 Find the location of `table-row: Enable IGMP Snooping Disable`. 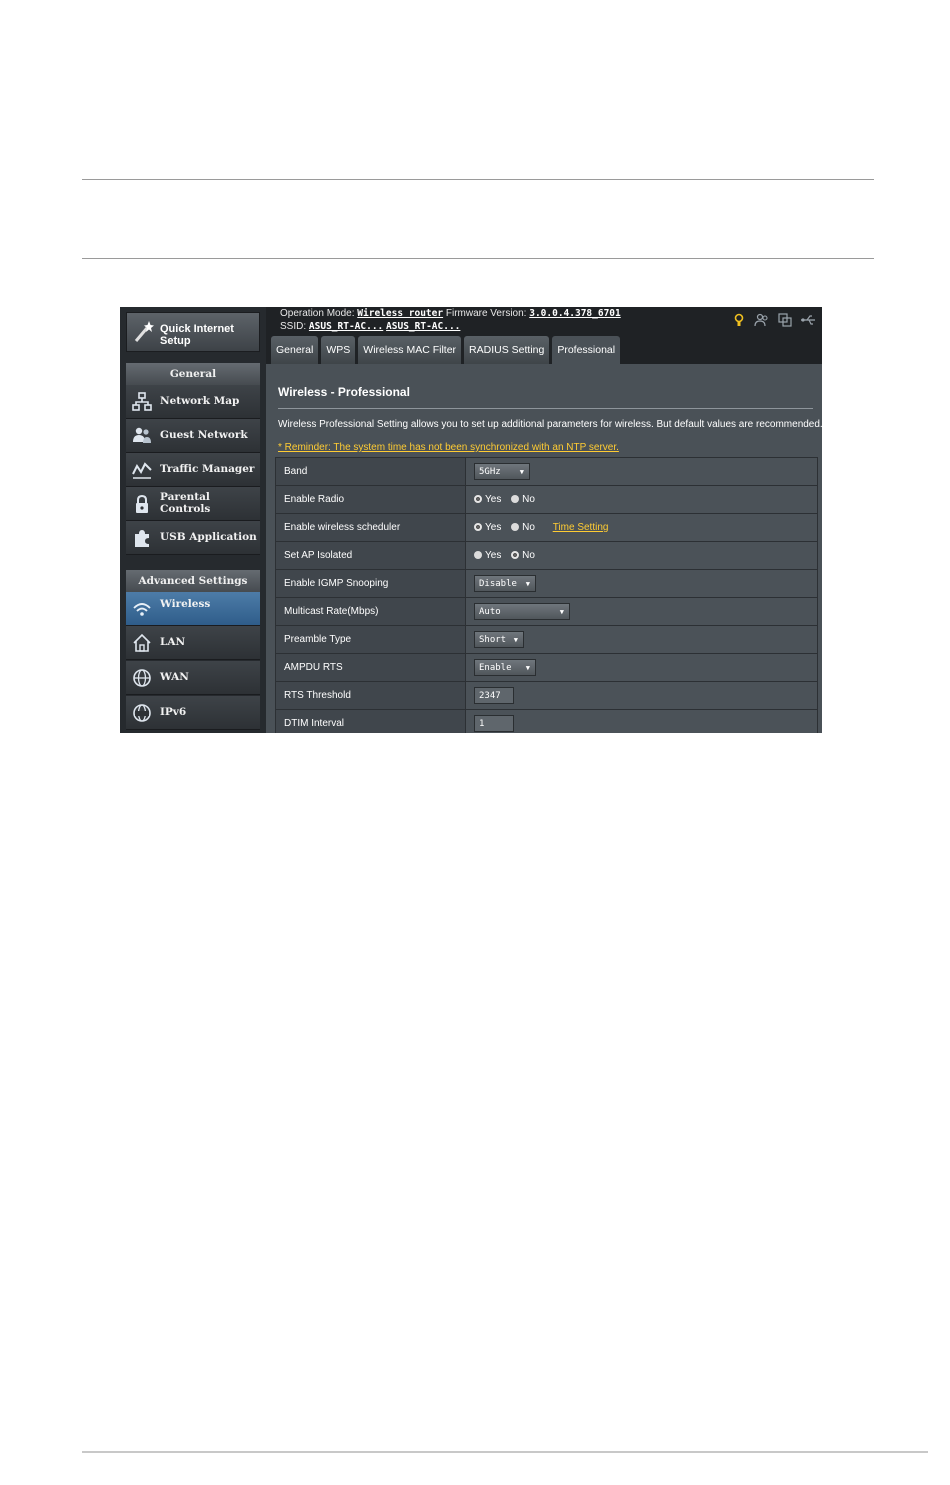

table-row: Enable IGMP Snooping Disable is located at coordinates (546, 583).